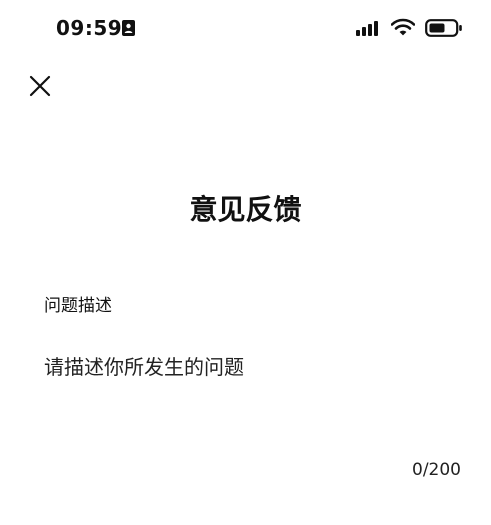  What do you see at coordinates (128, 28) in the screenshot?
I see `contact-card-icon` at bounding box center [128, 28].